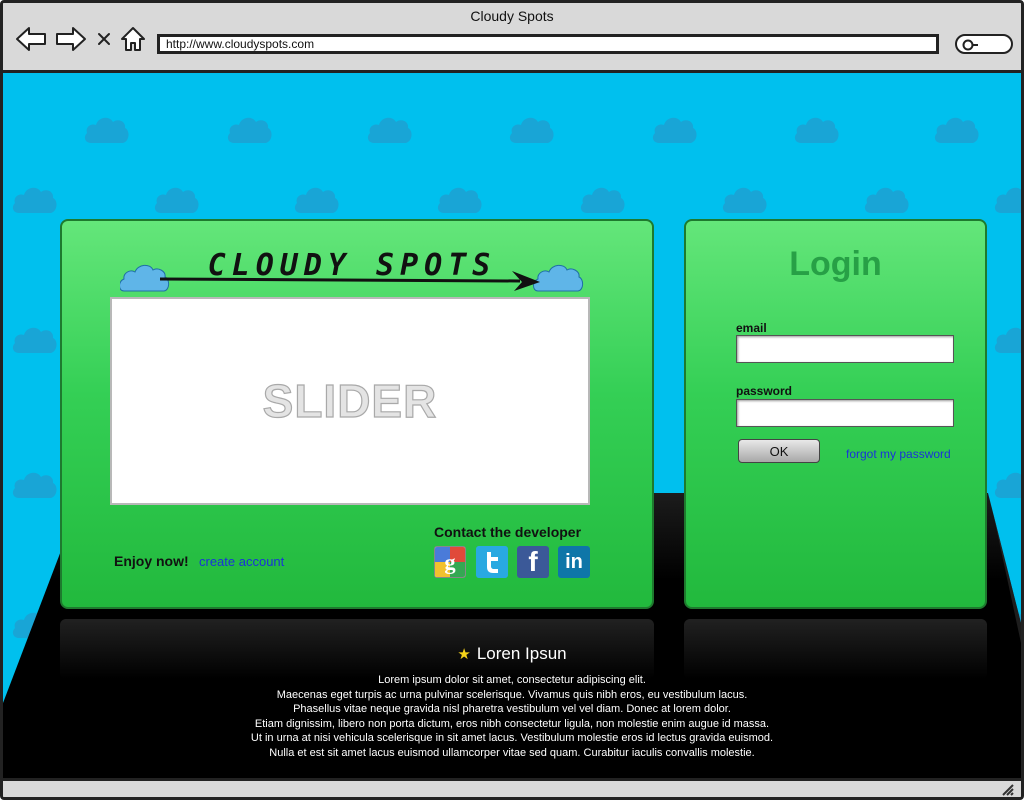 The width and height of the screenshot is (1024, 800). I want to click on enjoy-label: Enjoy now!, so click(151, 561).